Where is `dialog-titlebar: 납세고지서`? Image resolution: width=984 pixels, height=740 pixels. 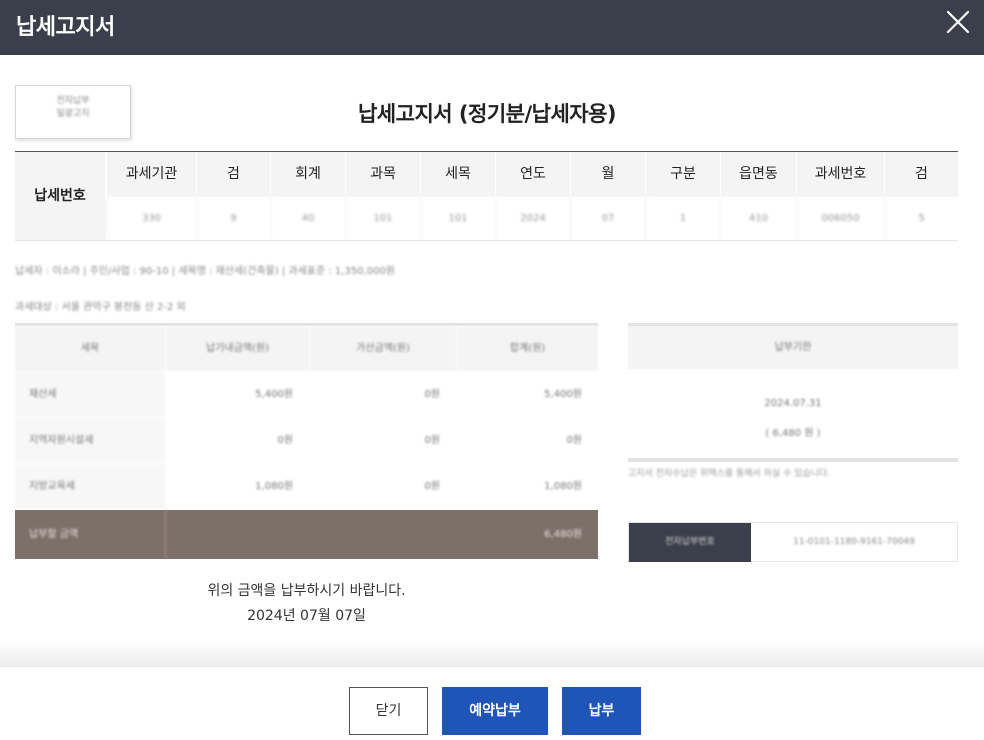
dialog-titlebar: 납세고지서 is located at coordinates (492, 27).